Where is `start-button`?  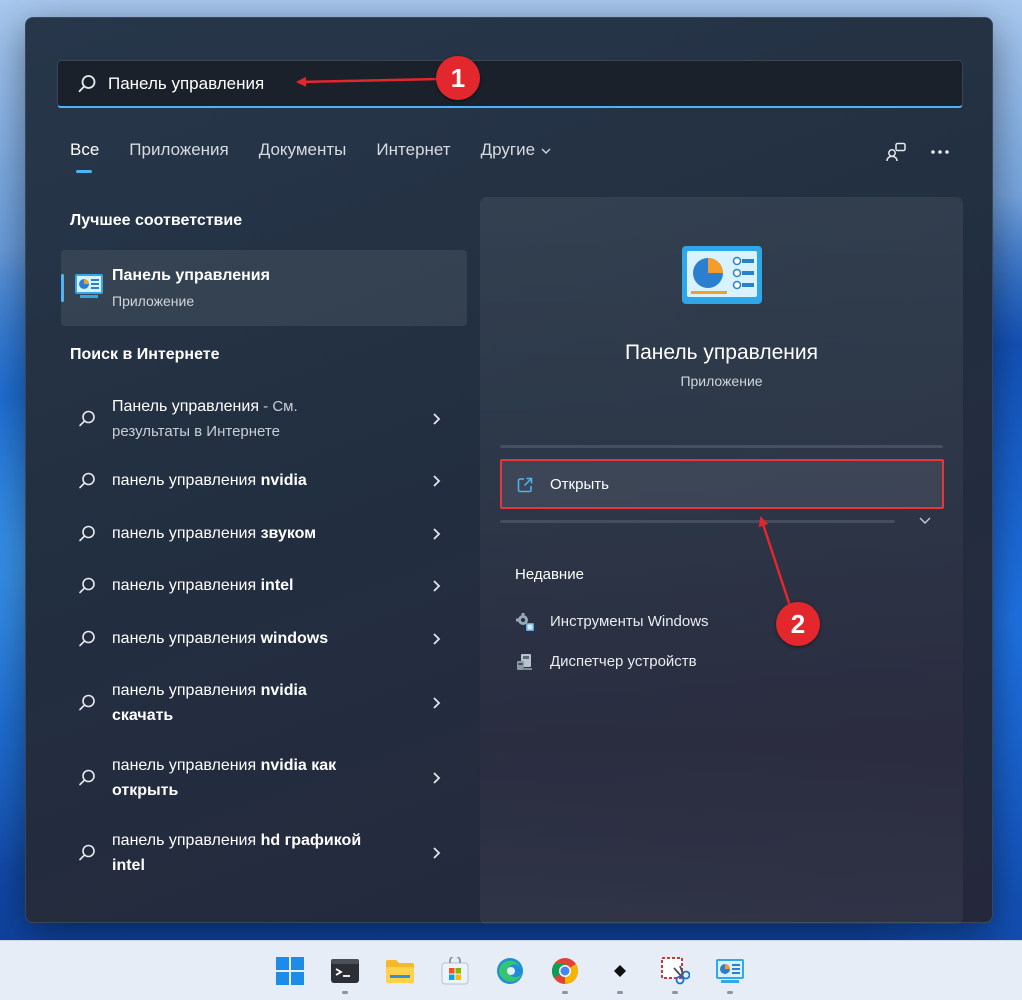
start-button is located at coordinates (290, 971).